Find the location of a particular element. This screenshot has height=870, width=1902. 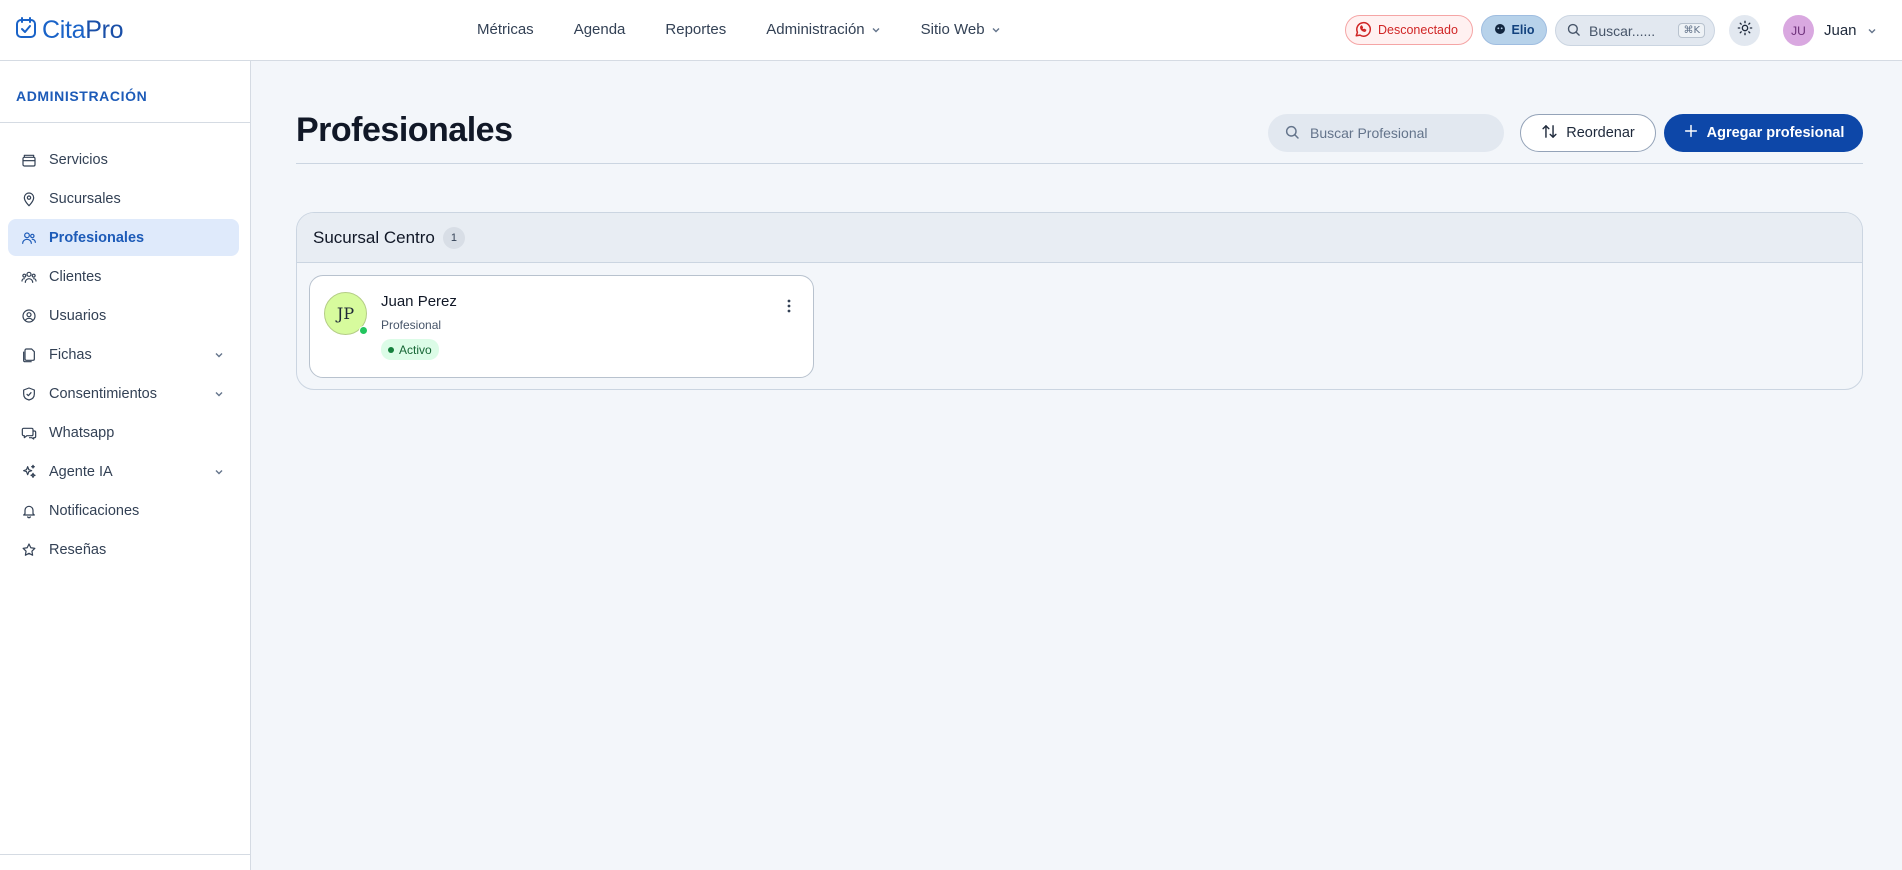

professional-search-input: Buscar Profesional is located at coordinates (1386, 133).